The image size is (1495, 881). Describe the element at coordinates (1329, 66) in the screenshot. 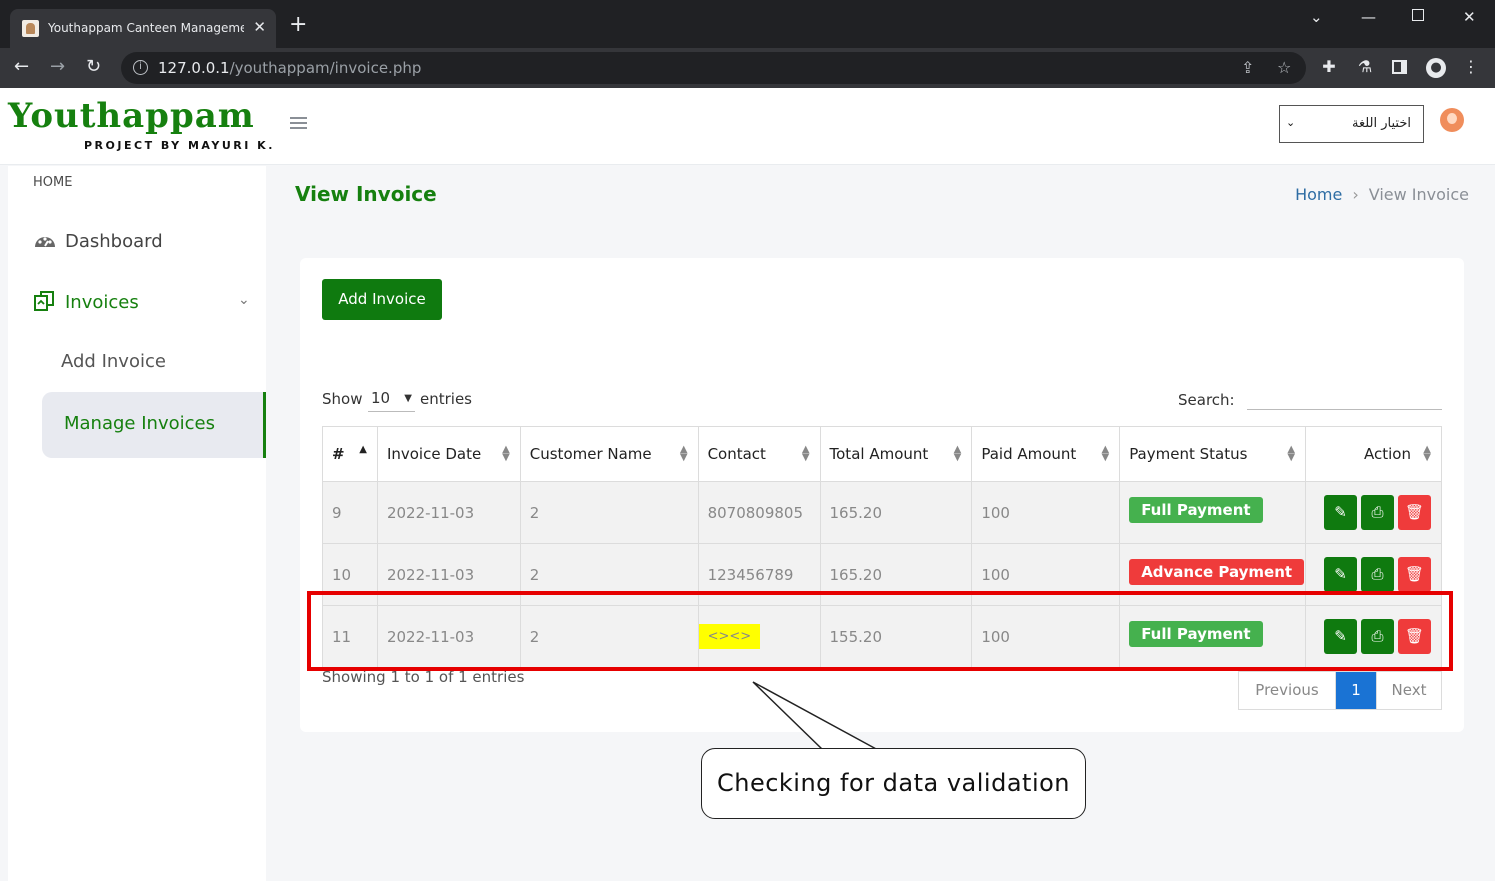

I see `extensions-icon: ✚` at that location.